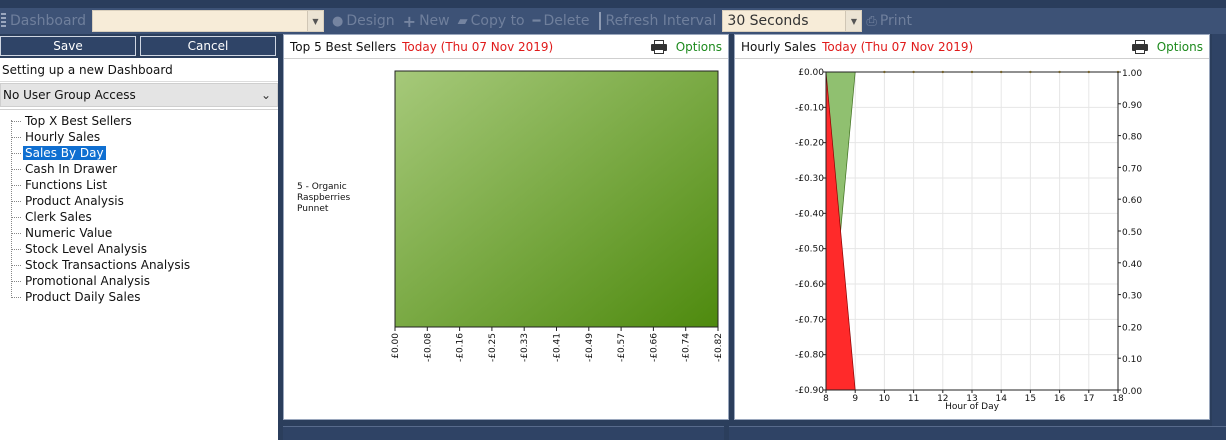 The image size is (1226, 440). Describe the element at coordinates (108, 265) in the screenshot. I see `widget-tree-label: Stock Transactions Analysis` at that location.